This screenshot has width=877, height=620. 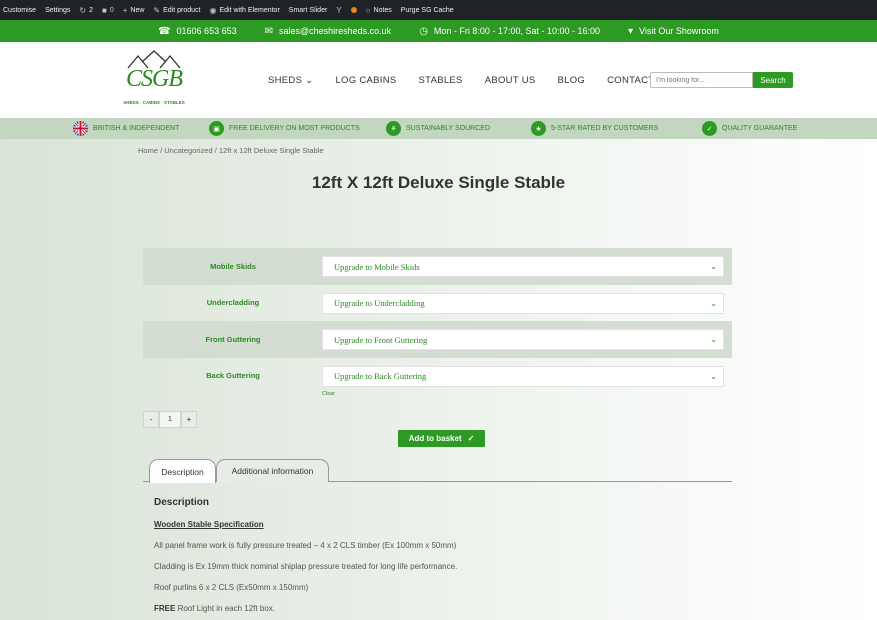 I want to click on map-pin-icon: ▾, so click(x=631, y=31).